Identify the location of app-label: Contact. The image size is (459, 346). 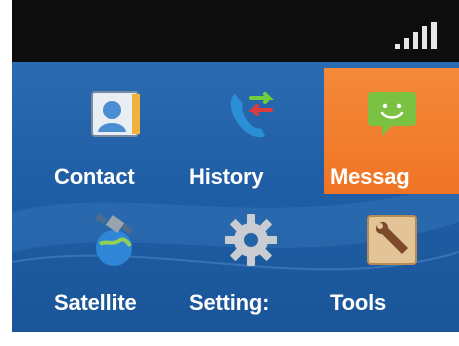
(94, 176).